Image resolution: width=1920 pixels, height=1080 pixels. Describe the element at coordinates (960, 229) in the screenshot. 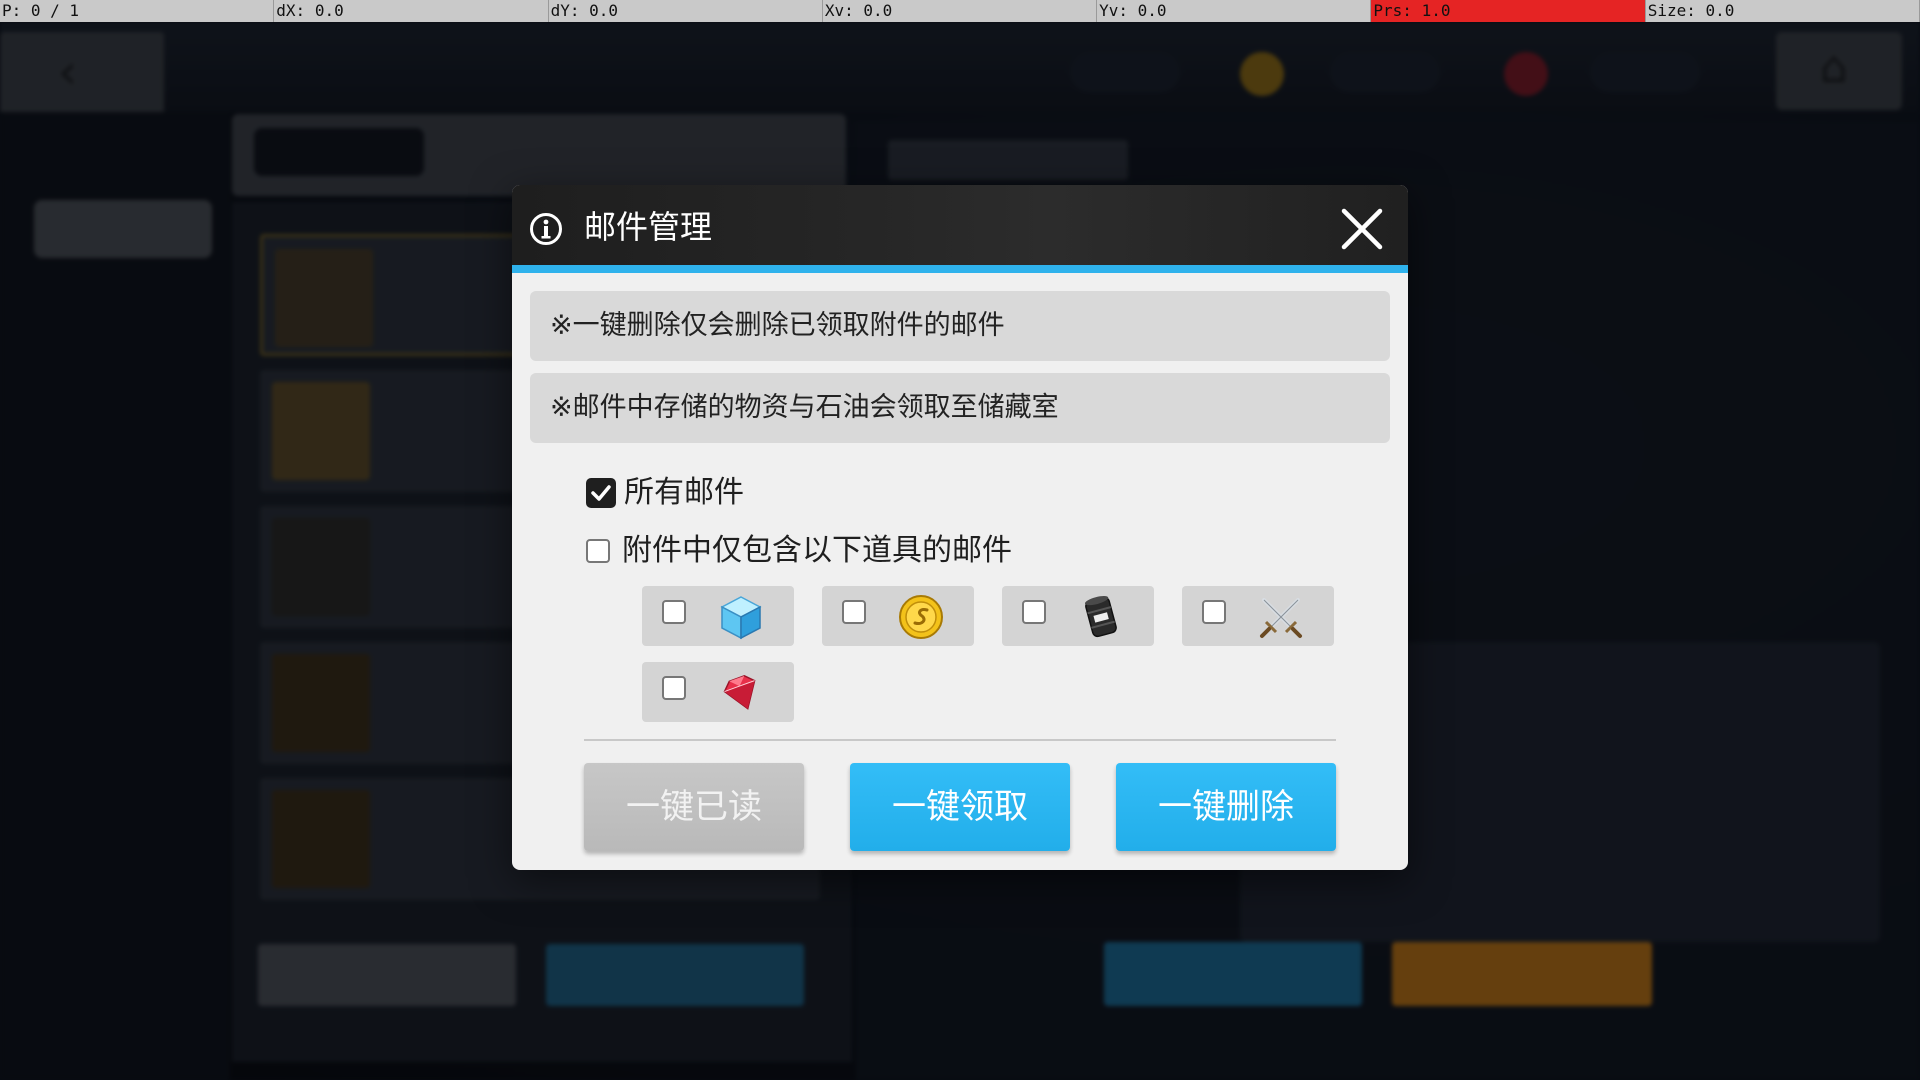

I see `dialog-header: 邮件管理` at that location.